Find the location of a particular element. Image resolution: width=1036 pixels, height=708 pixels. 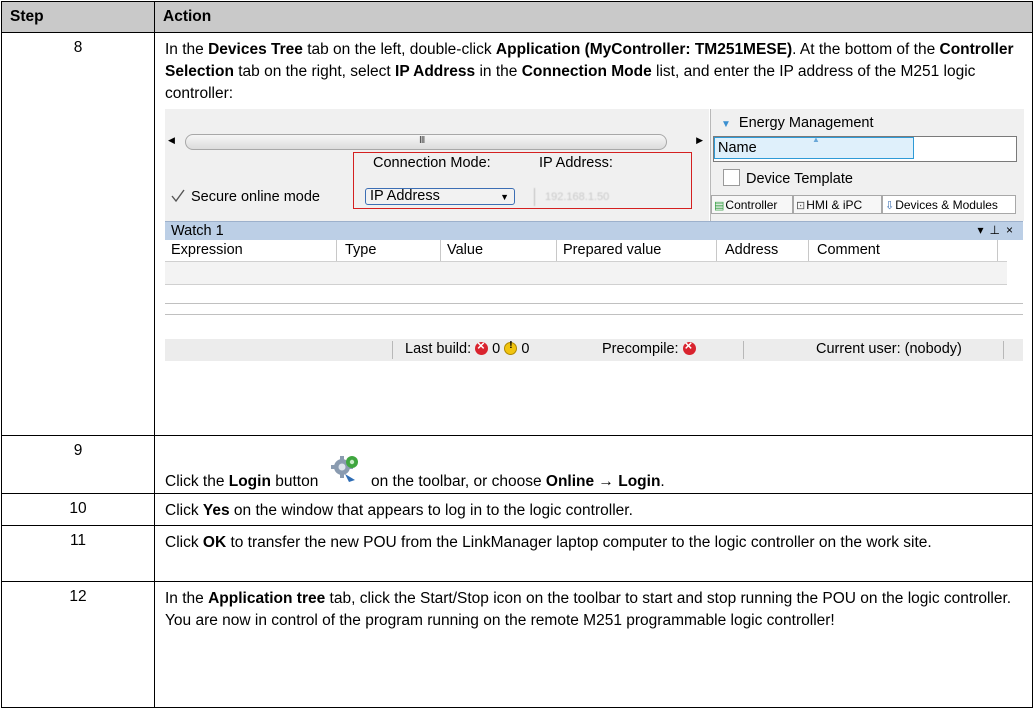

scroll-left-icon: ◀ is located at coordinates (171, 140).